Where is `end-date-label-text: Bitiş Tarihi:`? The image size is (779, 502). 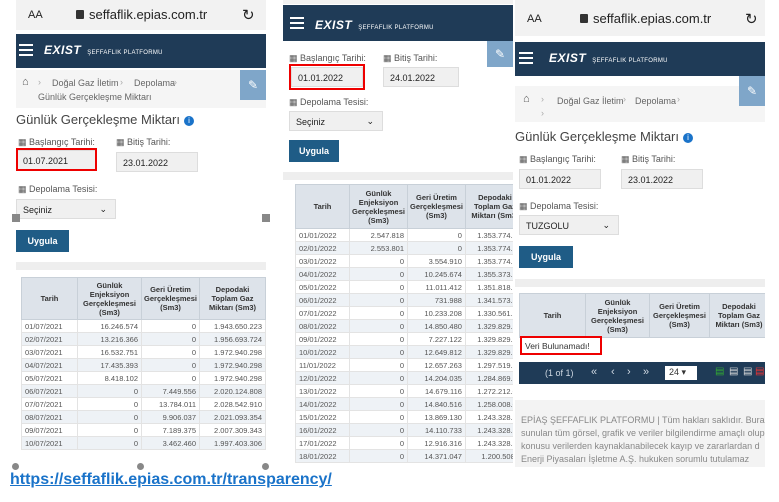 end-date-label-text: Bitiş Tarihi: is located at coordinates (654, 159).